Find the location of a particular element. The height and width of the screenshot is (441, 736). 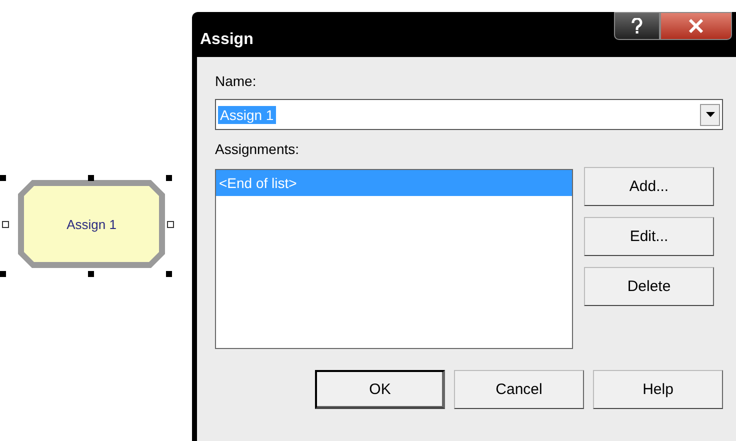

action-button: Delete is located at coordinates (649, 286).